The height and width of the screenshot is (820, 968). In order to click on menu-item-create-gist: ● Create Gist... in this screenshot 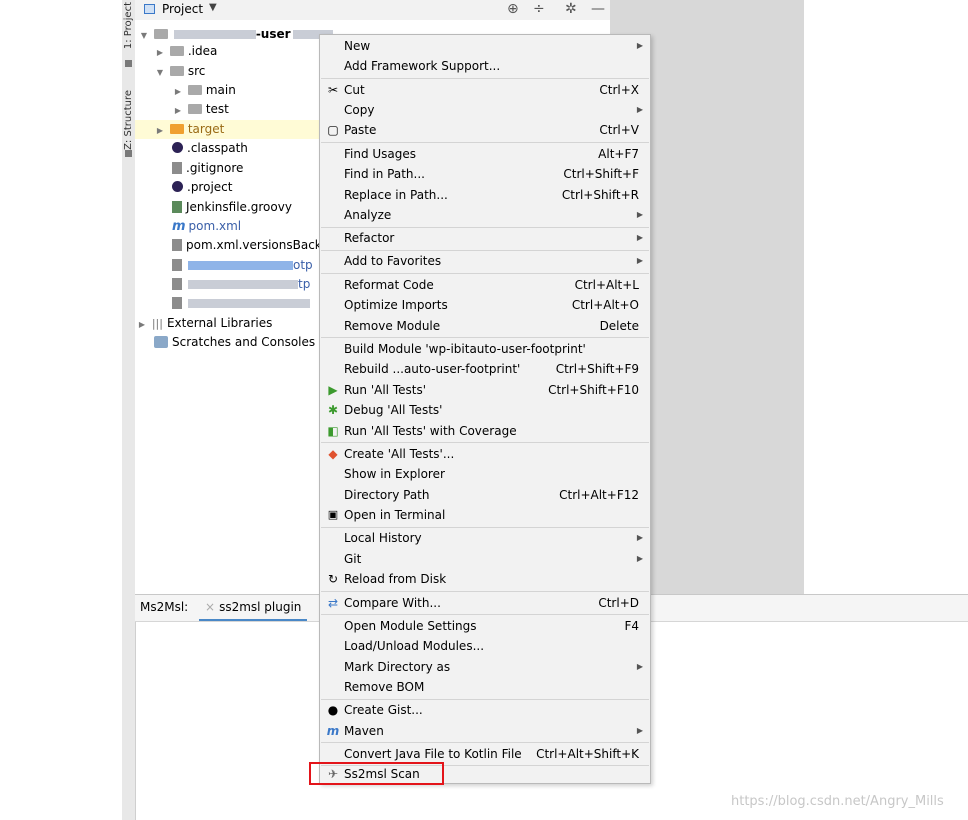, I will do `click(485, 710)`.